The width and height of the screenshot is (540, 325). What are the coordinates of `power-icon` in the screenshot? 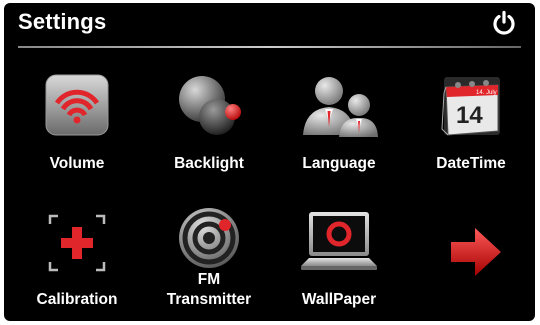 It's located at (504, 22).